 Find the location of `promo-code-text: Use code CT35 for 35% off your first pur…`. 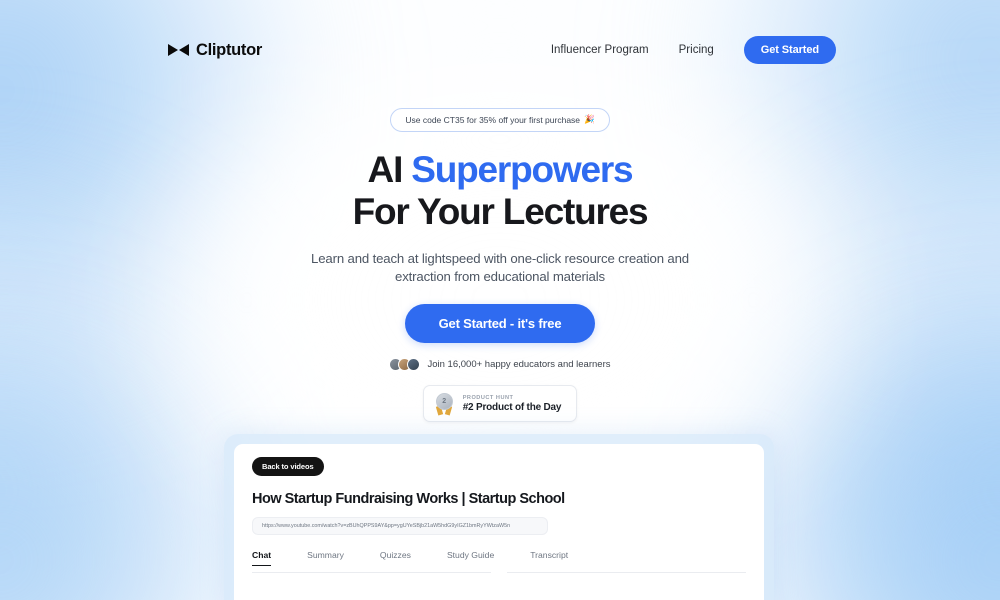

promo-code-text: Use code CT35 for 35% off your first pur… is located at coordinates (493, 119).